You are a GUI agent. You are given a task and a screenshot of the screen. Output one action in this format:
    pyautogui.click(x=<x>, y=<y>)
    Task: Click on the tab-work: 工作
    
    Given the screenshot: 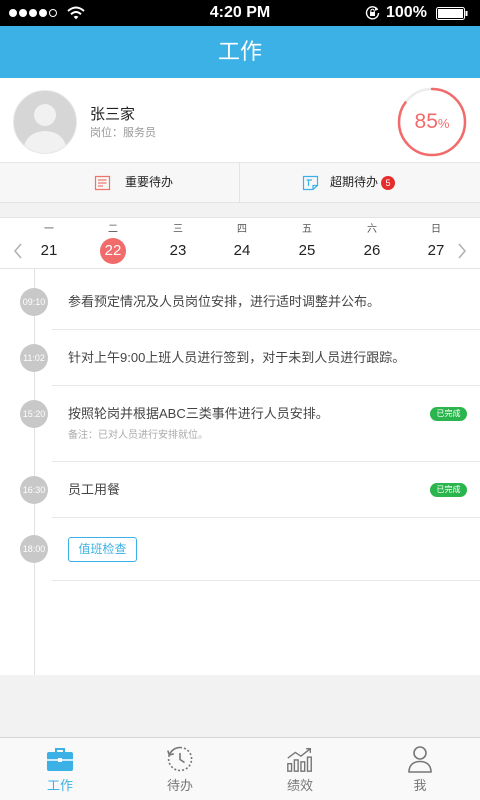 What is the action you would take?
    pyautogui.click(x=60, y=769)
    